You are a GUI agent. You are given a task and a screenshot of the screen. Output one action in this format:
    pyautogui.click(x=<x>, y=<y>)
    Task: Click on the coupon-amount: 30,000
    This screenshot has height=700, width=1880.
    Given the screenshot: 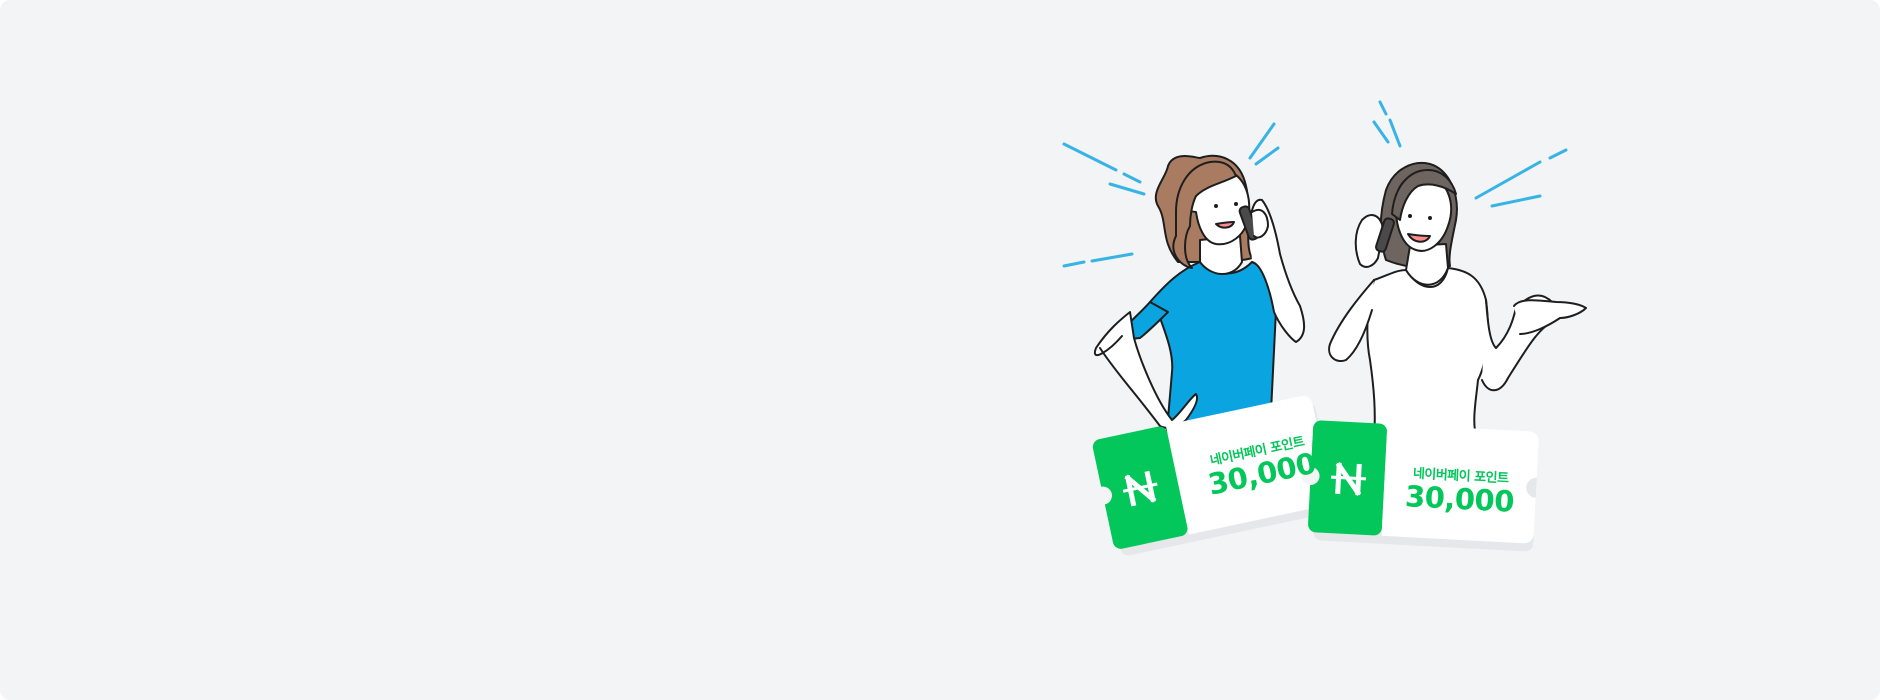 What is the action you would take?
    pyautogui.click(x=1459, y=499)
    